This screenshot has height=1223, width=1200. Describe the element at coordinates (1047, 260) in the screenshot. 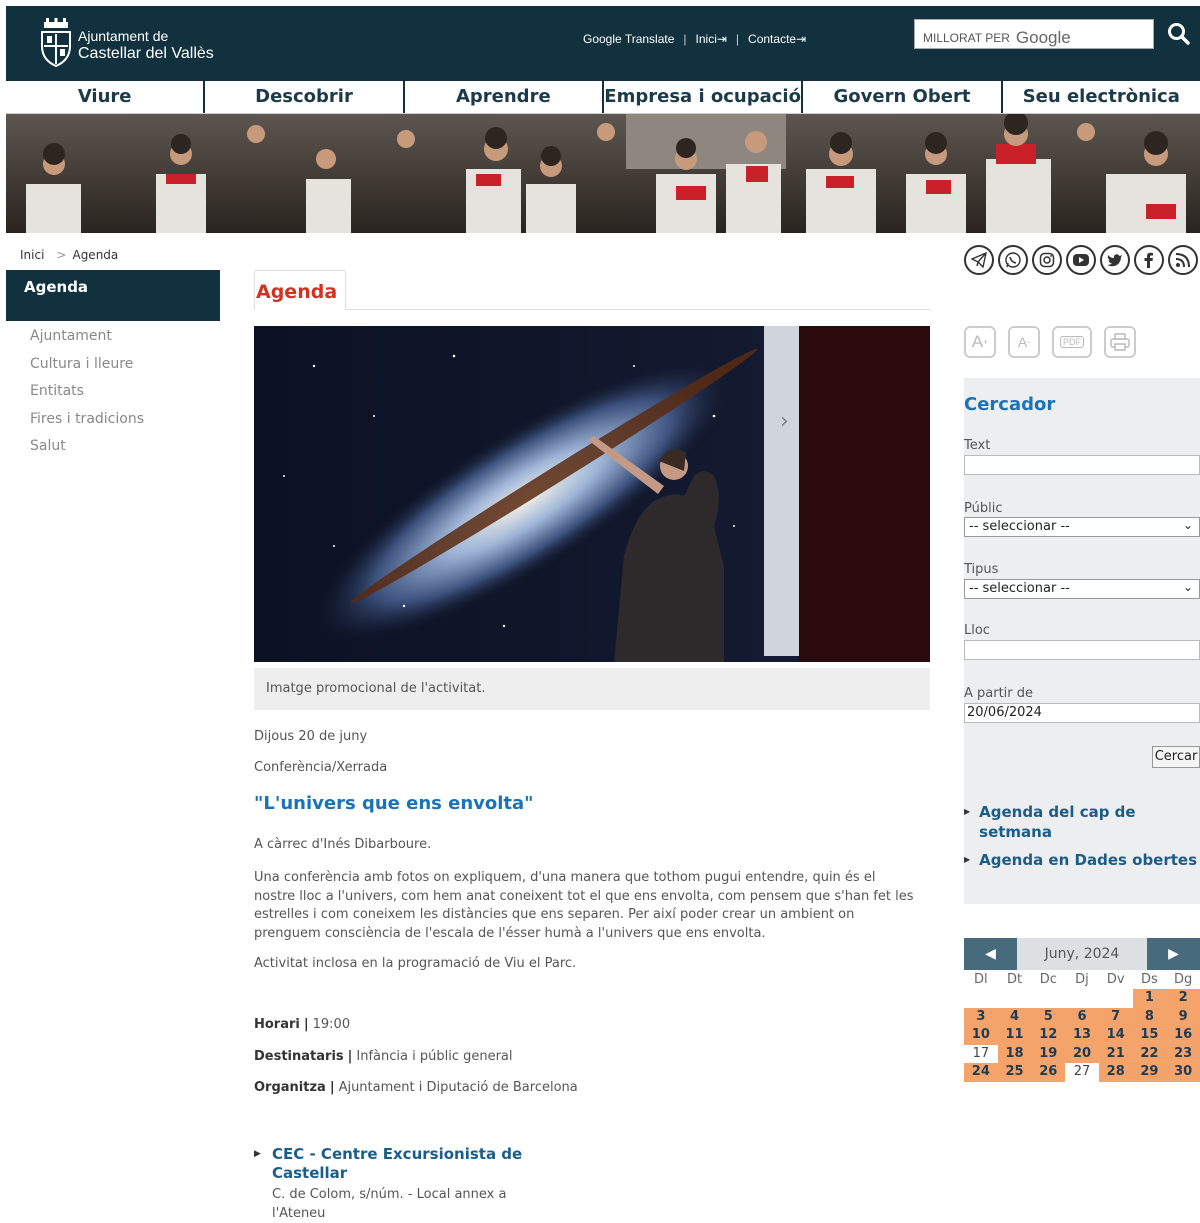

I see `instagram-icon` at that location.